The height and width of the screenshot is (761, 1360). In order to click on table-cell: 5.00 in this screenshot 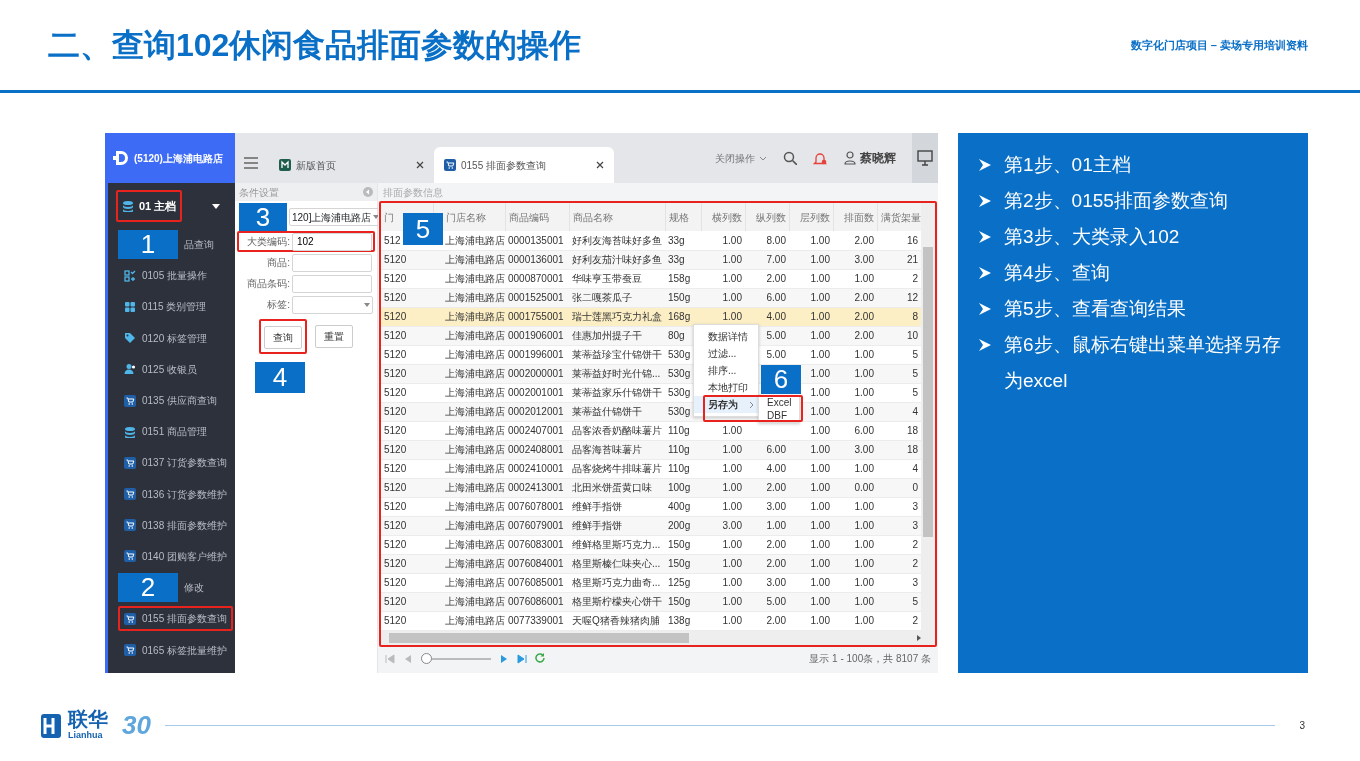, I will do `click(776, 601)`.